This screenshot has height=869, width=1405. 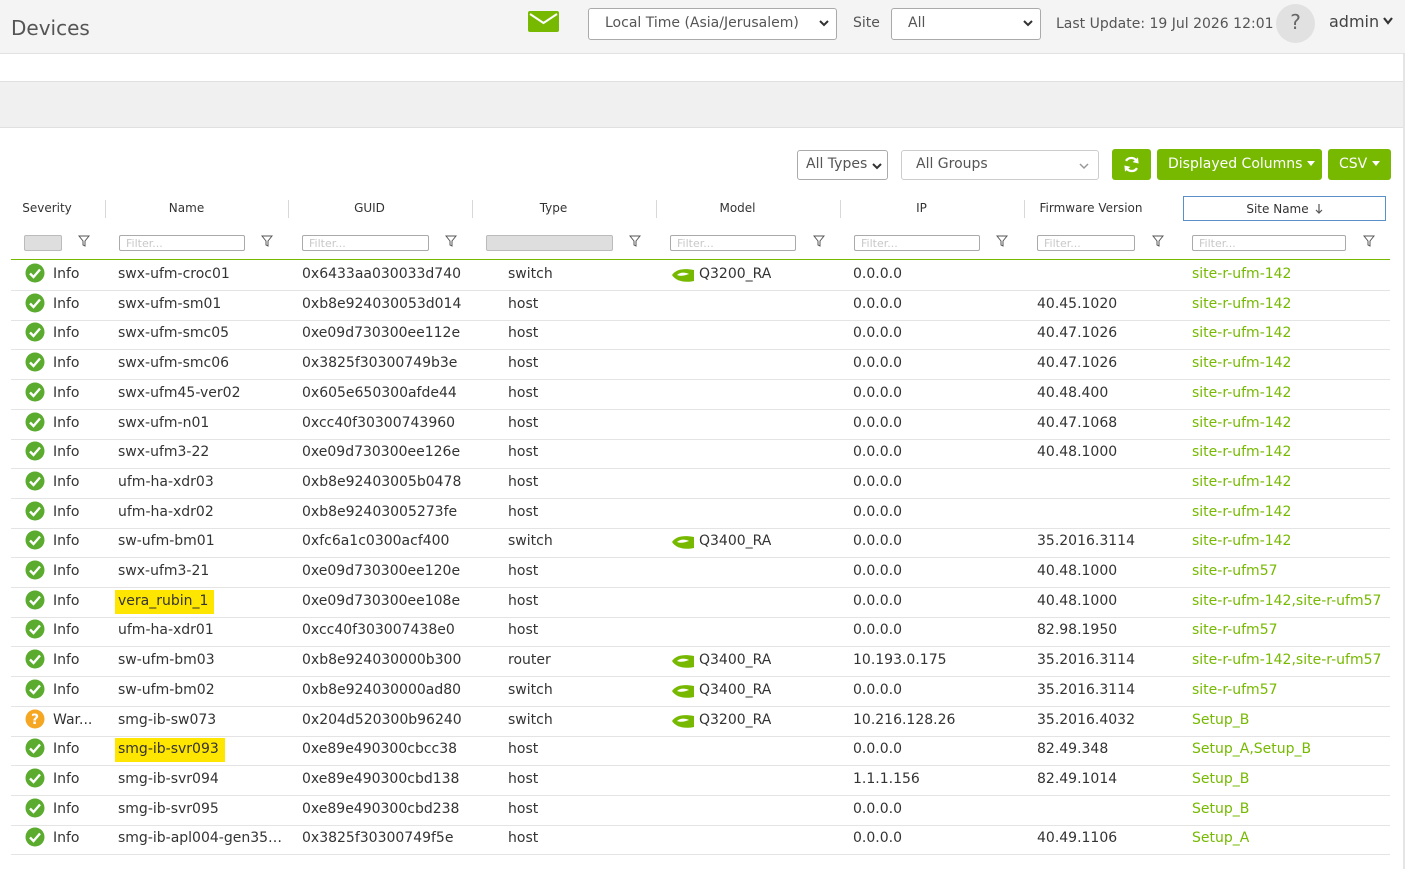 I want to click on groups-filter-select: All Groups, so click(x=1000, y=165).